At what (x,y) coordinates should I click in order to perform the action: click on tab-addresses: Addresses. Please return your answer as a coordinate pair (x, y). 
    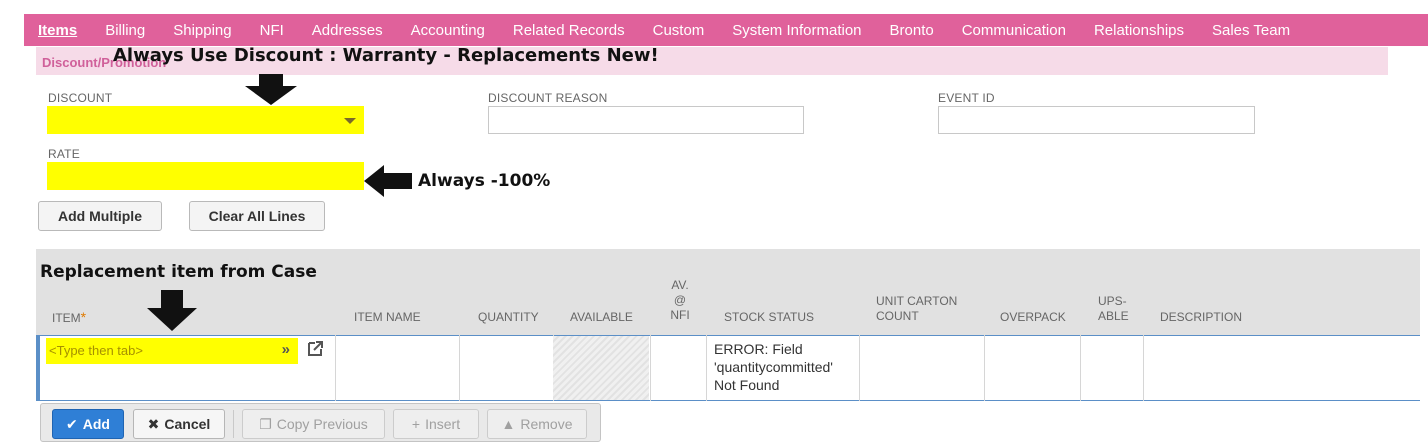
    Looking at the image, I should click on (347, 30).